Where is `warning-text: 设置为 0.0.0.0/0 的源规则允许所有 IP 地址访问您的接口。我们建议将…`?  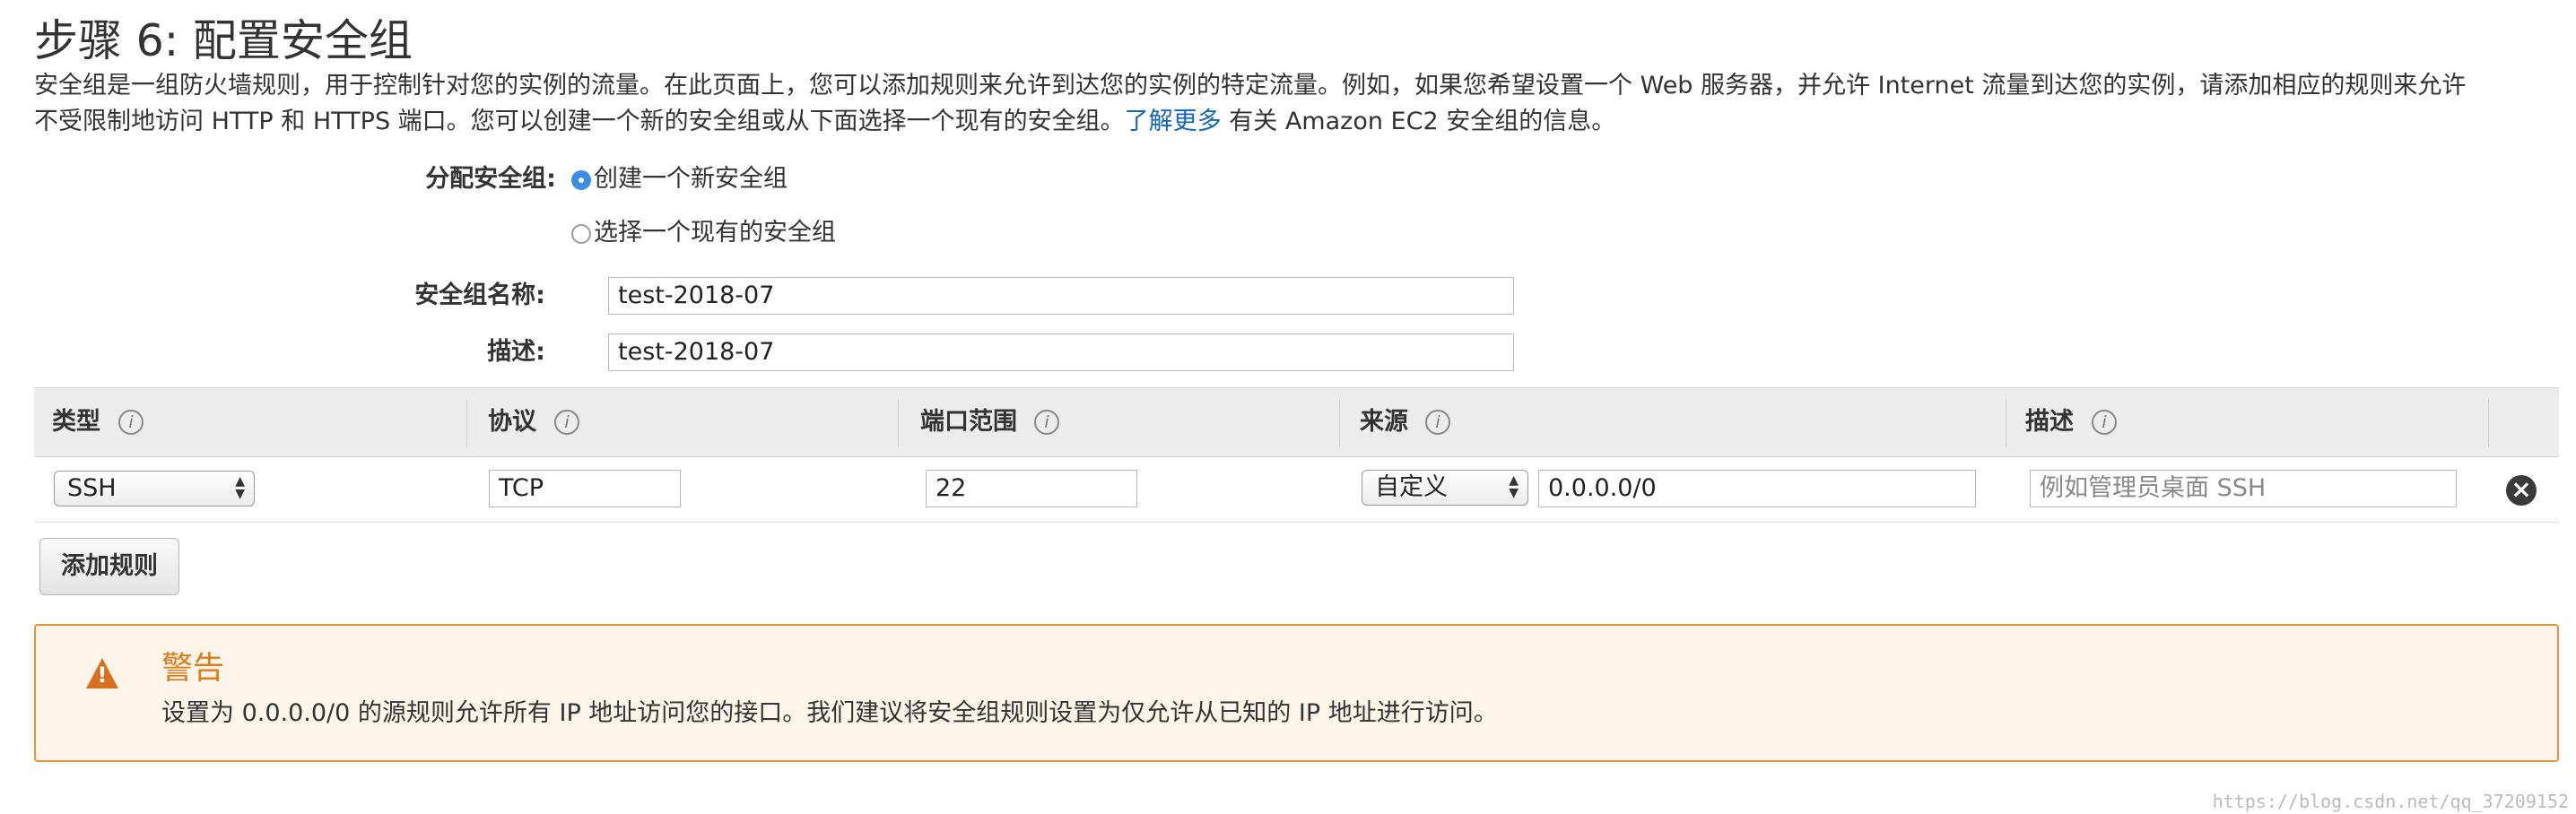
warning-text: 设置为 0.0.0.0/0 的源规则允许所有 IP 地址访问您的接口。我们建议将… is located at coordinates (829, 713).